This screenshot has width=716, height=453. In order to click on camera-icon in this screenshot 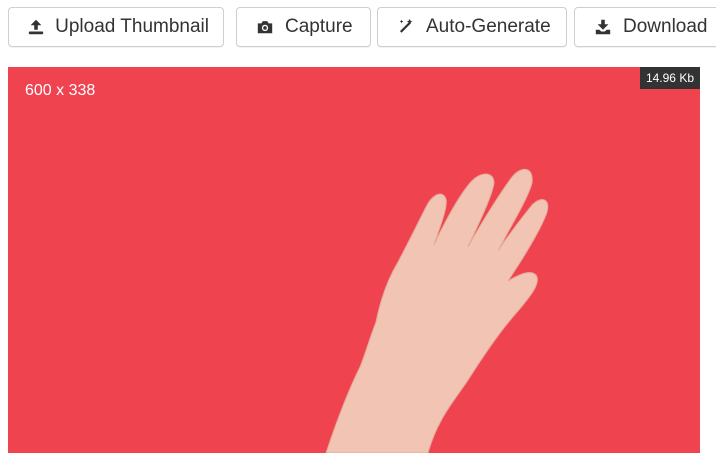, I will do `click(265, 27)`.